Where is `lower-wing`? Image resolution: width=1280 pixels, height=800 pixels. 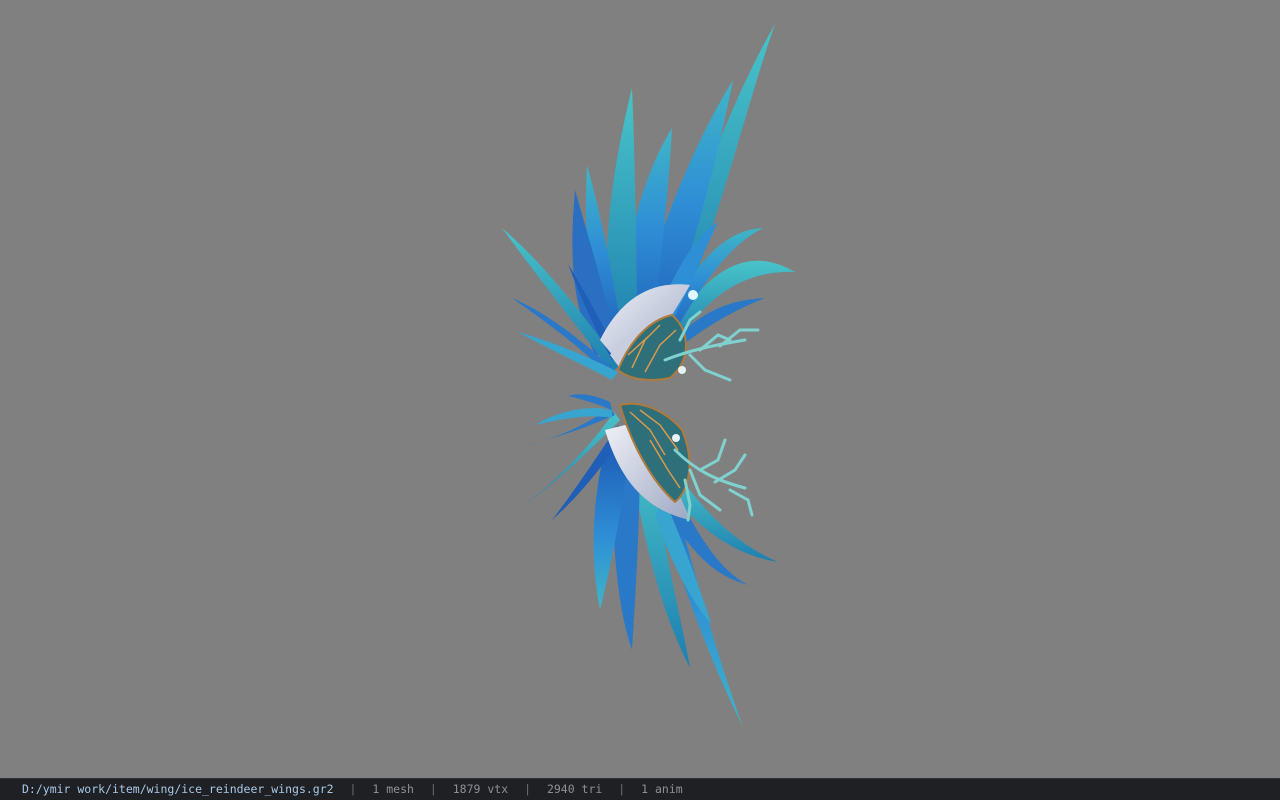 lower-wing is located at coordinates (646, 560).